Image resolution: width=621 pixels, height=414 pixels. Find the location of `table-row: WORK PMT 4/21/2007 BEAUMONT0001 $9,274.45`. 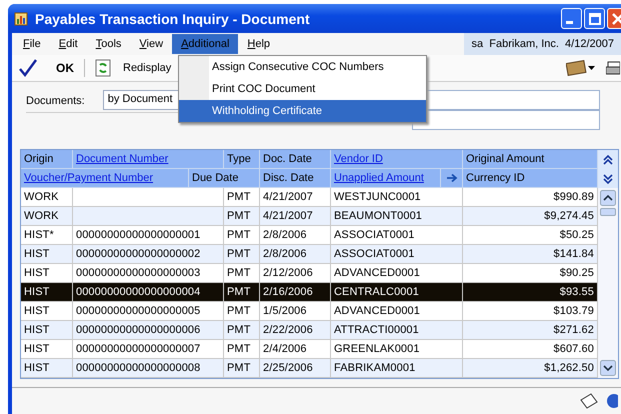

table-row: WORK PMT 4/21/2007 BEAUMONT0001 $9,274.45 is located at coordinates (309, 216).